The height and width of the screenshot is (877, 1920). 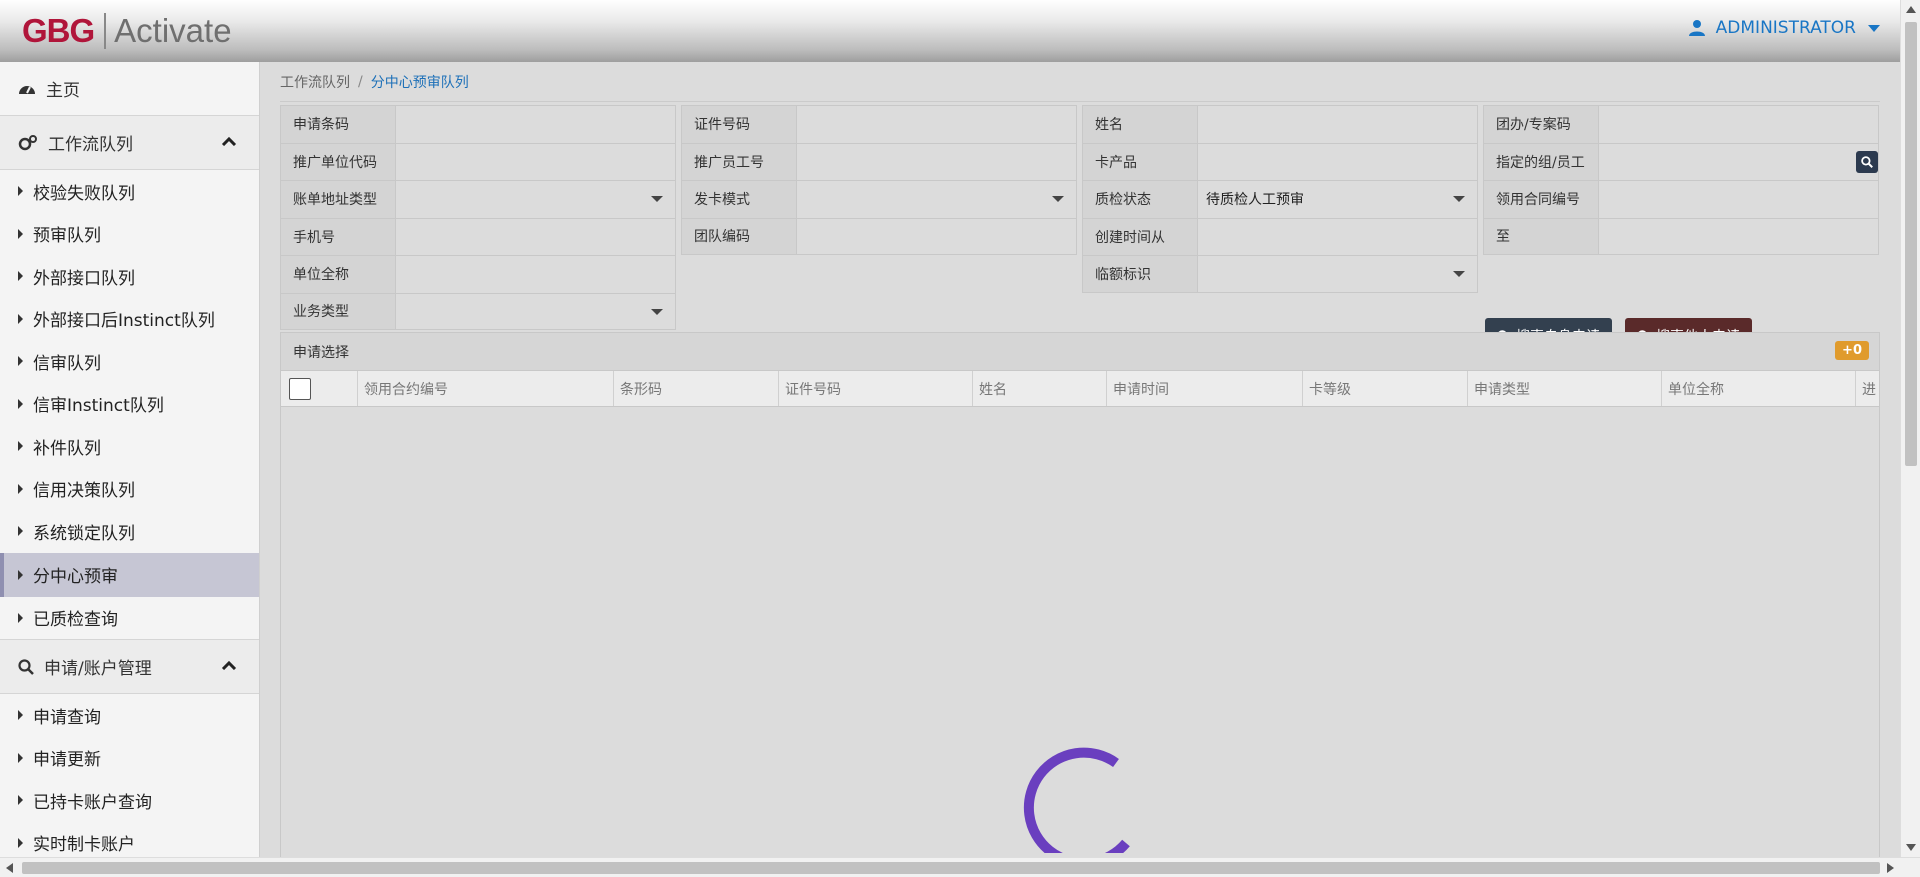 What do you see at coordinates (535, 311) in the screenshot?
I see `business-type-select` at bounding box center [535, 311].